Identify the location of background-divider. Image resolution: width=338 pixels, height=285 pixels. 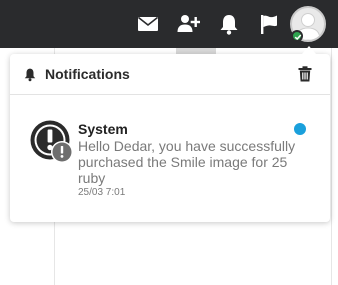
(331, 166).